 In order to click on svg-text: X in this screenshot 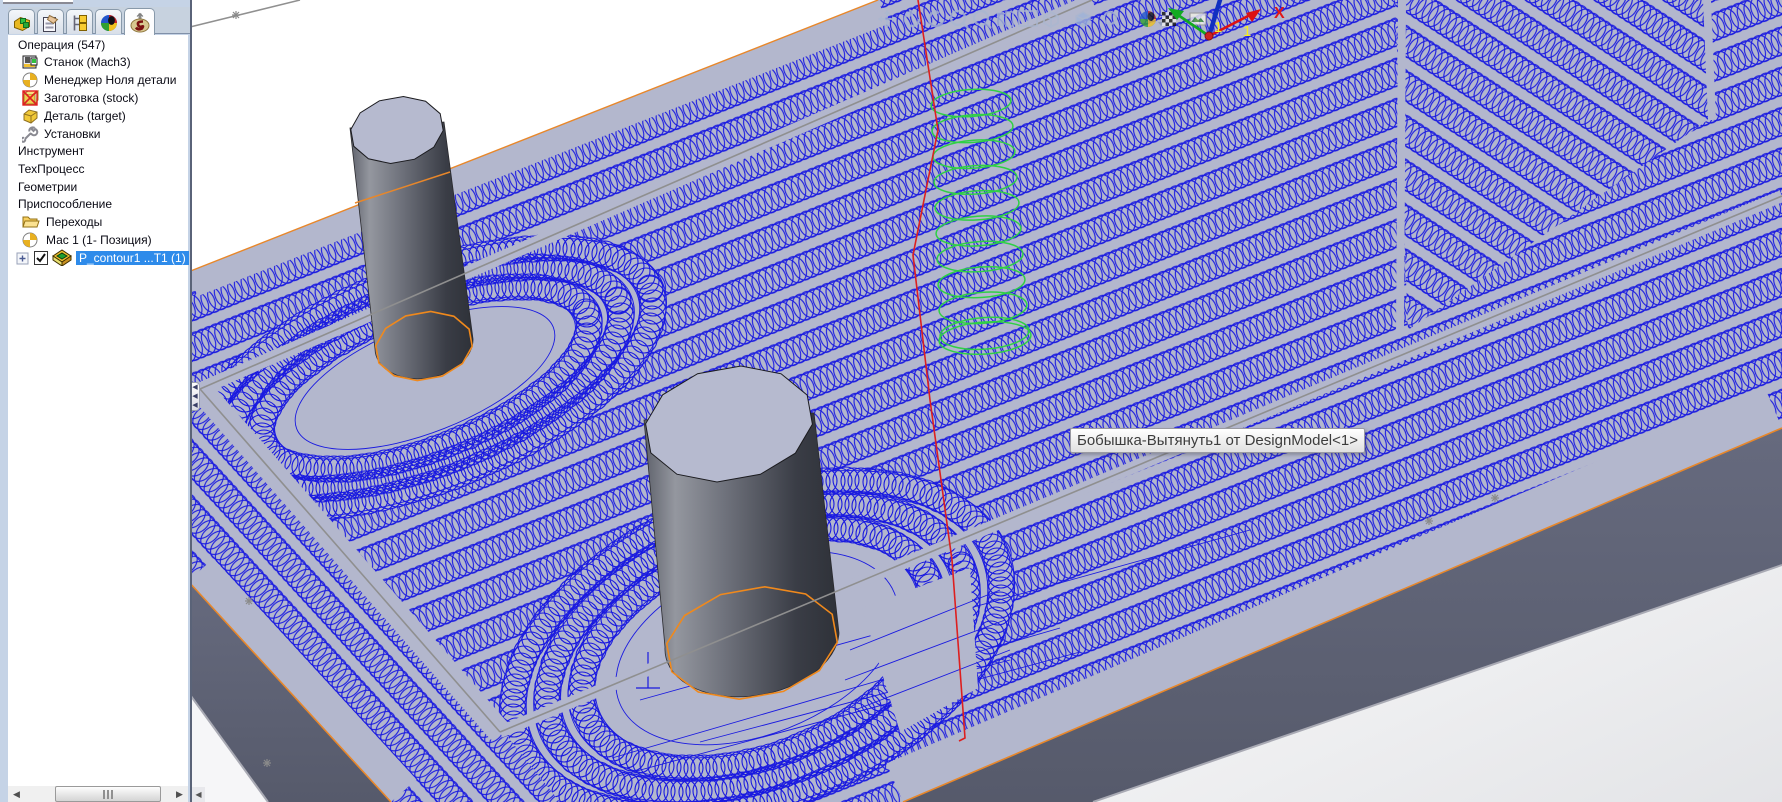, I will do `click(1279, 13)`.